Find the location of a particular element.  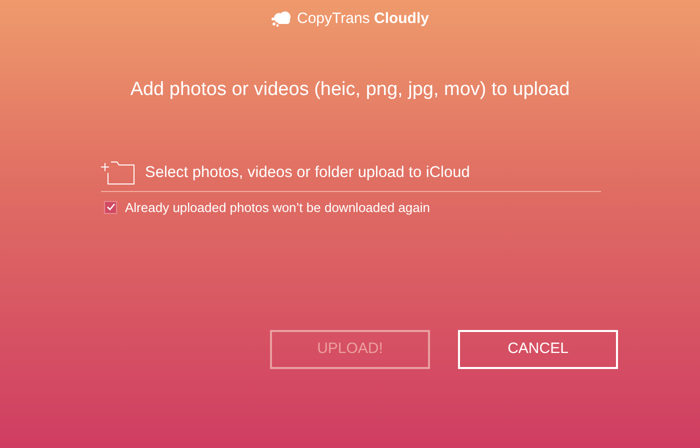

folder-add-icon is located at coordinates (118, 173).